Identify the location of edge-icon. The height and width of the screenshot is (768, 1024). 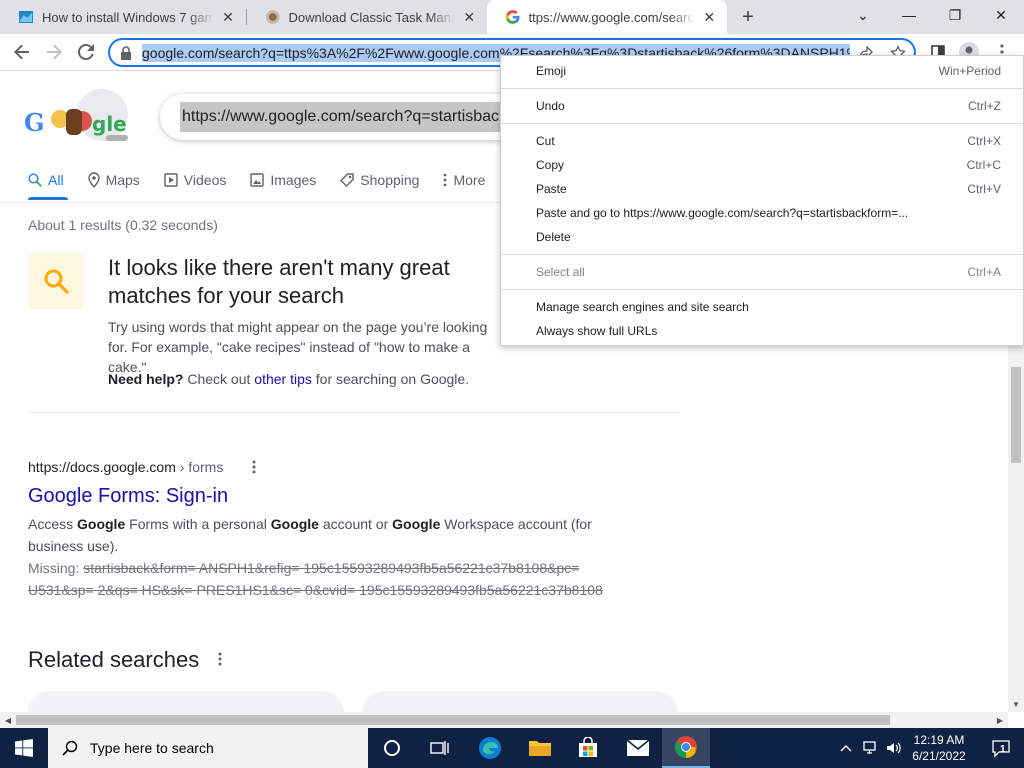
(490, 748).